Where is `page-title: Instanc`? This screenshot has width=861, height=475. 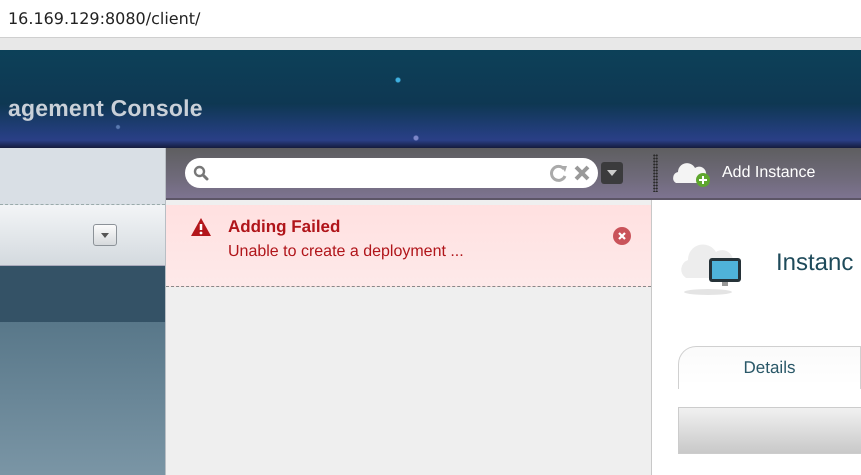
page-title: Instanc is located at coordinates (815, 263).